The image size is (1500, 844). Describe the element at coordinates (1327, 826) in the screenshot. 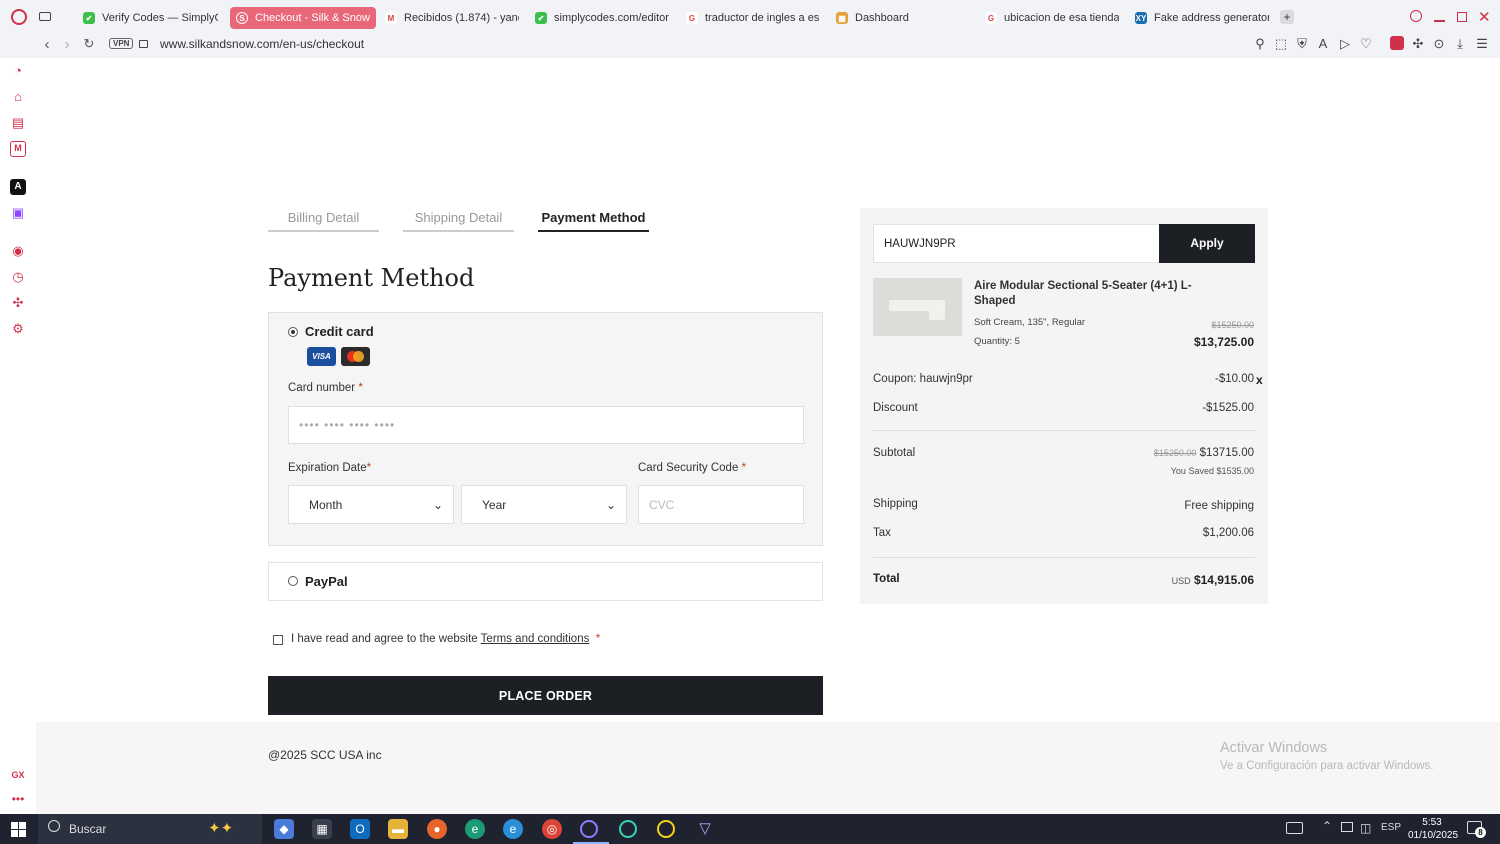

I see `chevron-up-icon: ⌃` at that location.